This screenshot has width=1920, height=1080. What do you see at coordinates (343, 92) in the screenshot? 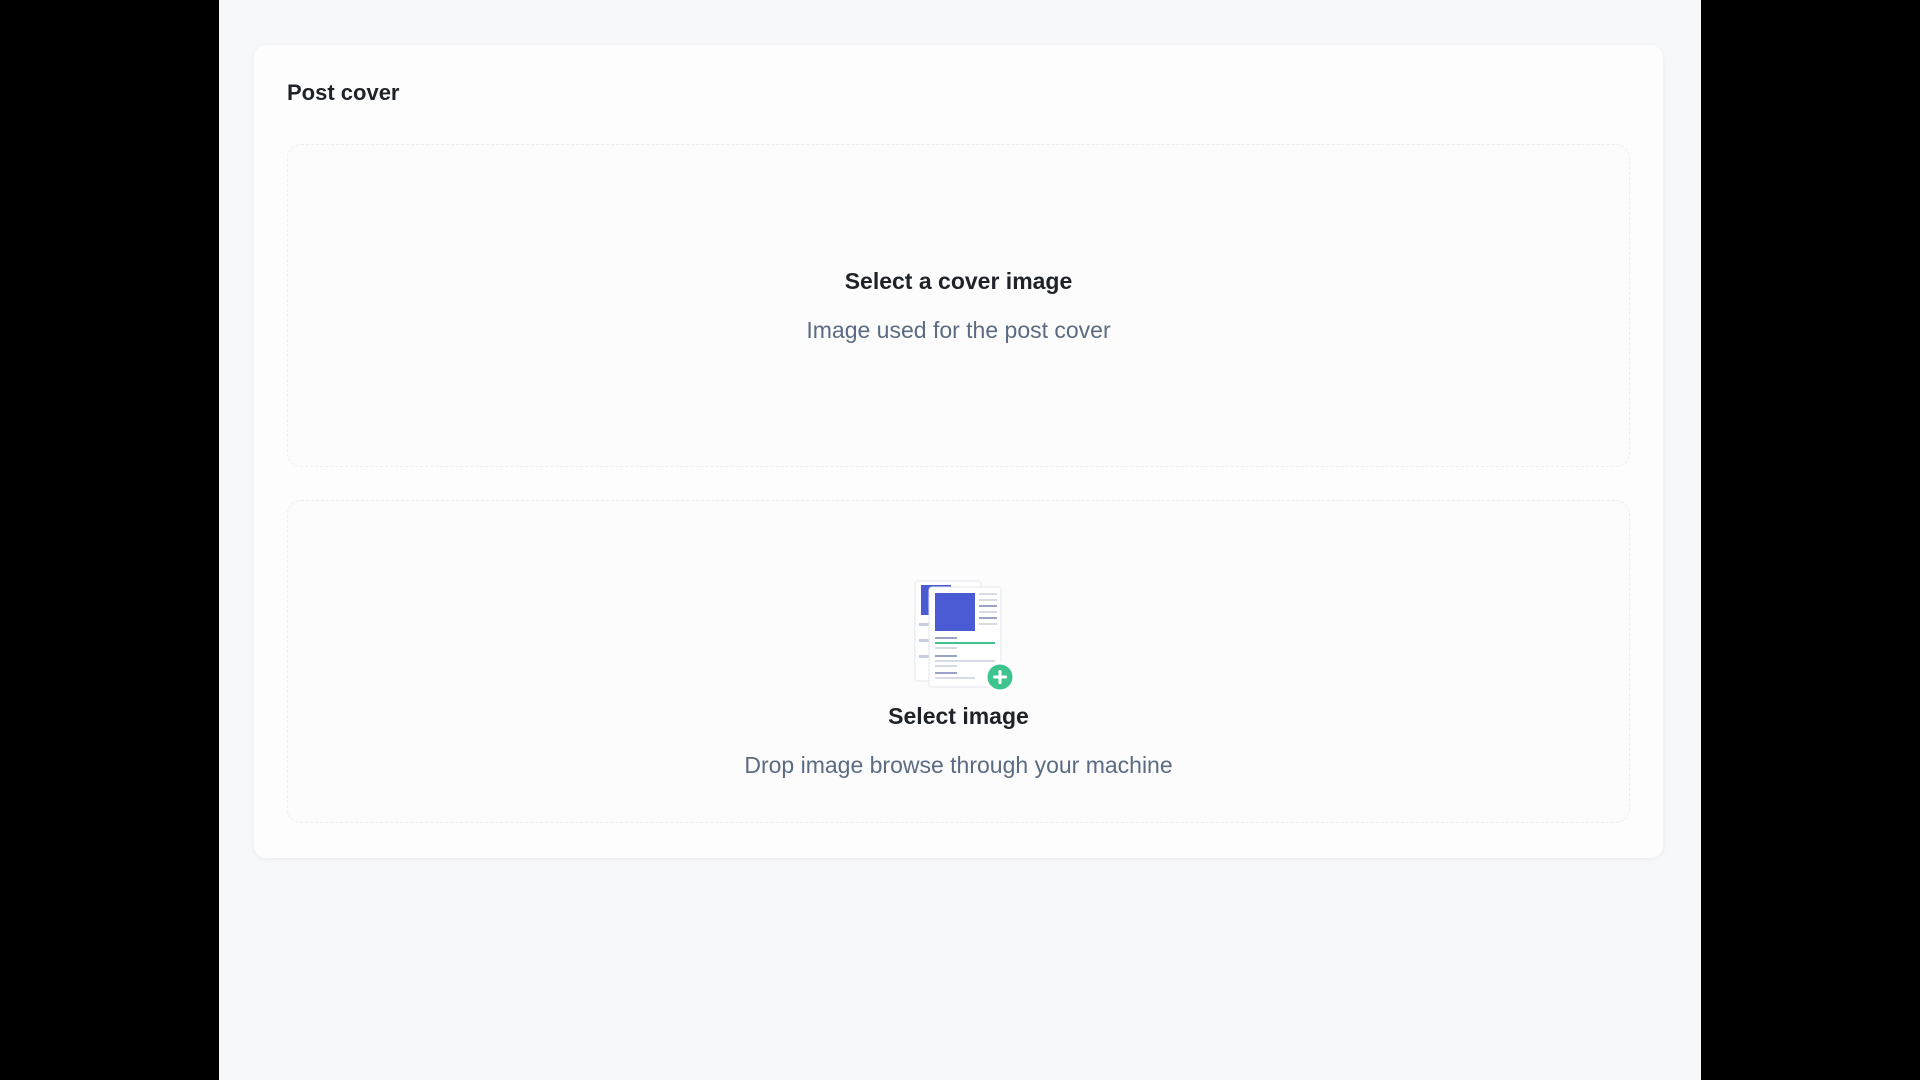
I see `card-title: Post cover` at bounding box center [343, 92].